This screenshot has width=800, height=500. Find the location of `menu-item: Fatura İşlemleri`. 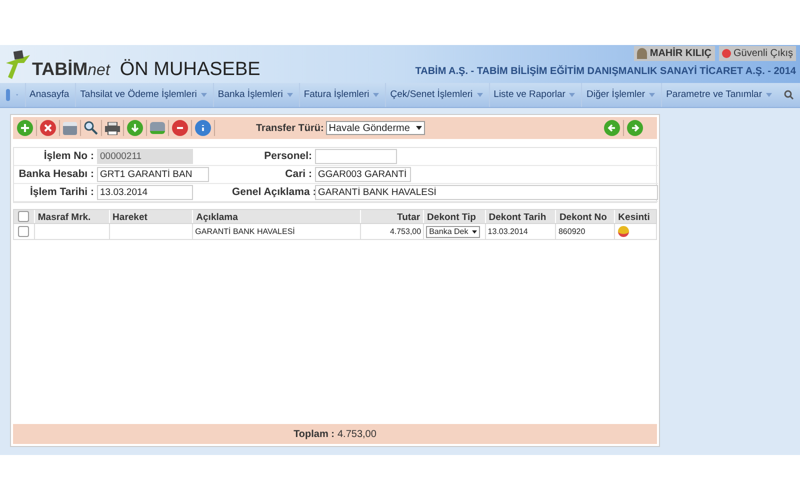

menu-item: Fatura İşlemleri is located at coordinates (341, 95).